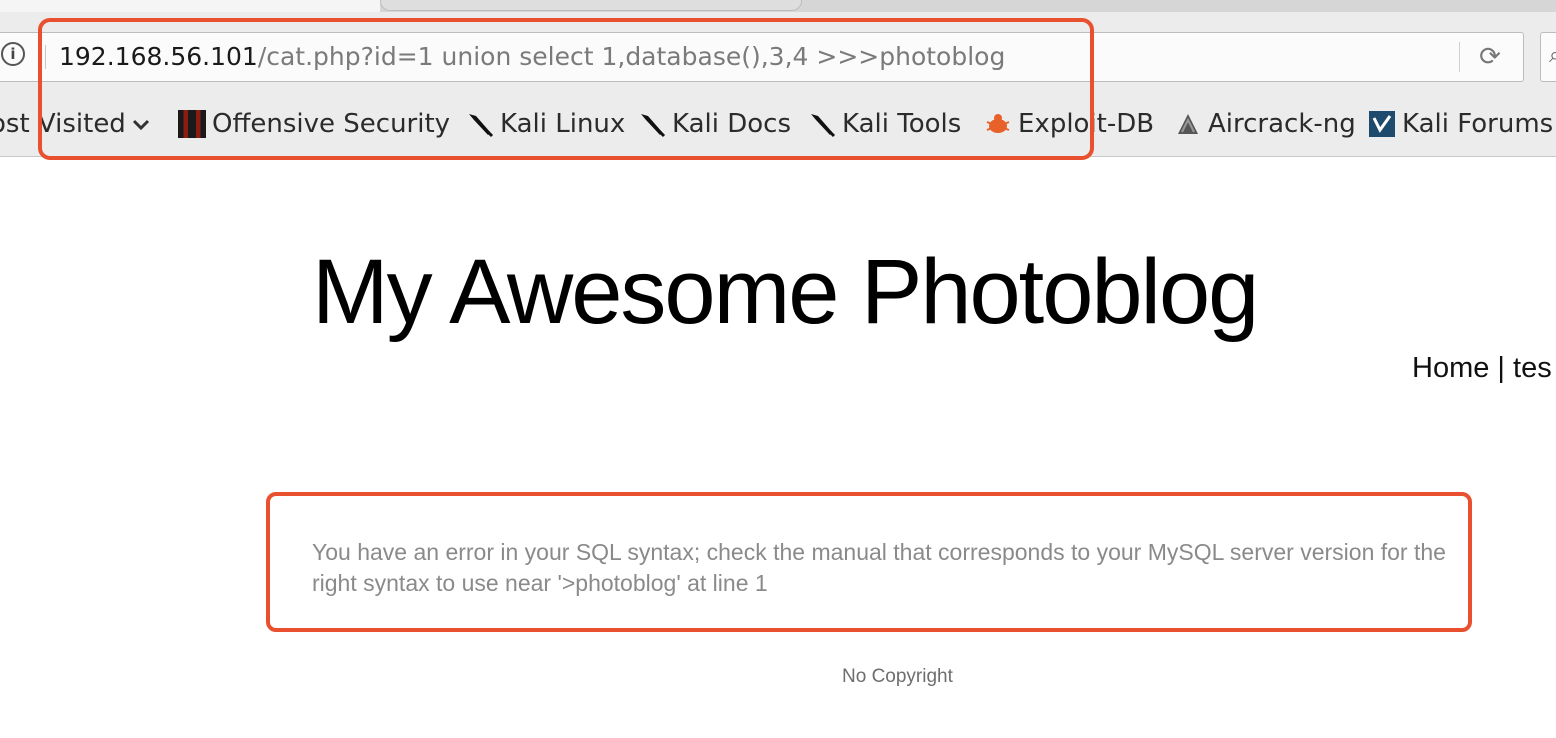  I want to click on search-icon: ⌕, so click(1552, 55).